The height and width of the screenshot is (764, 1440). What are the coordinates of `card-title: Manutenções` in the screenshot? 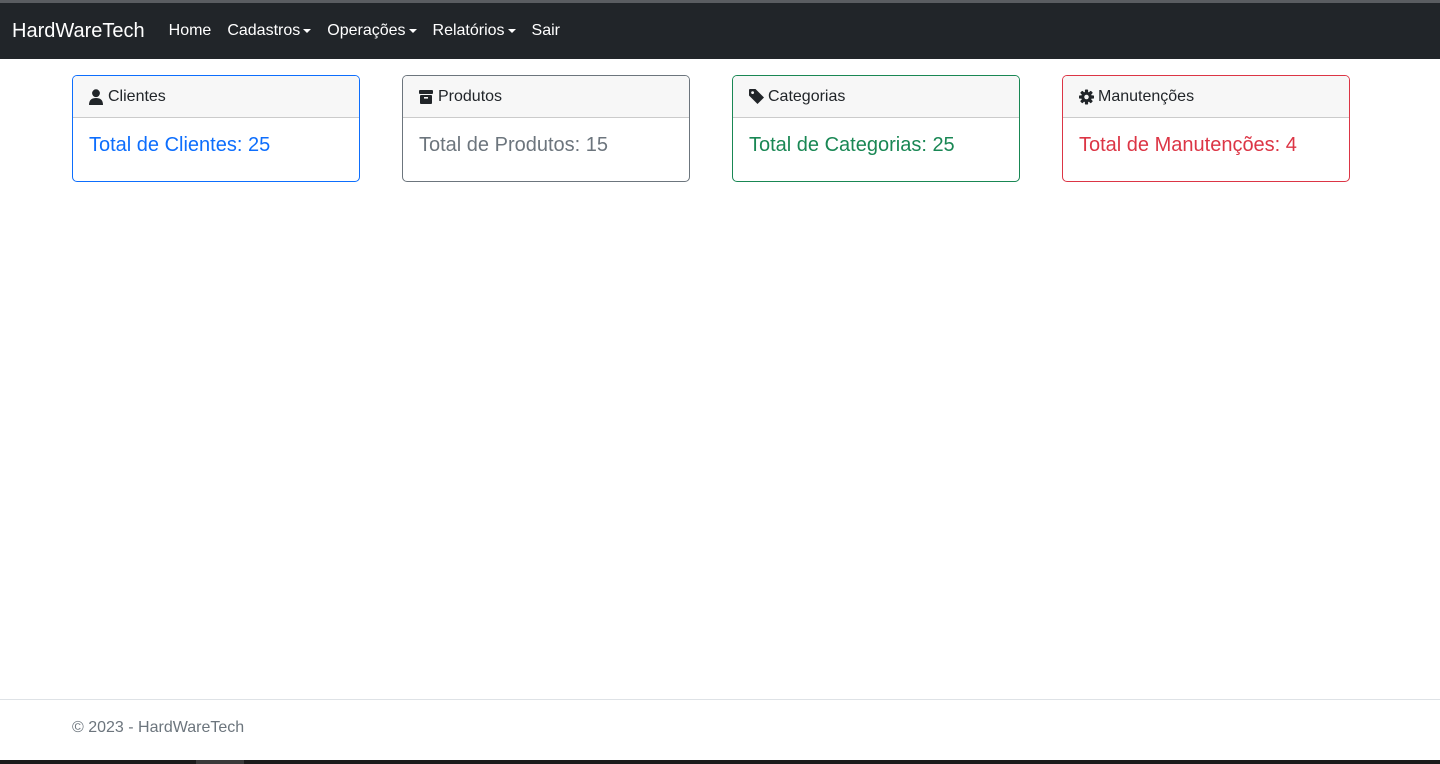 It's located at (1146, 96).